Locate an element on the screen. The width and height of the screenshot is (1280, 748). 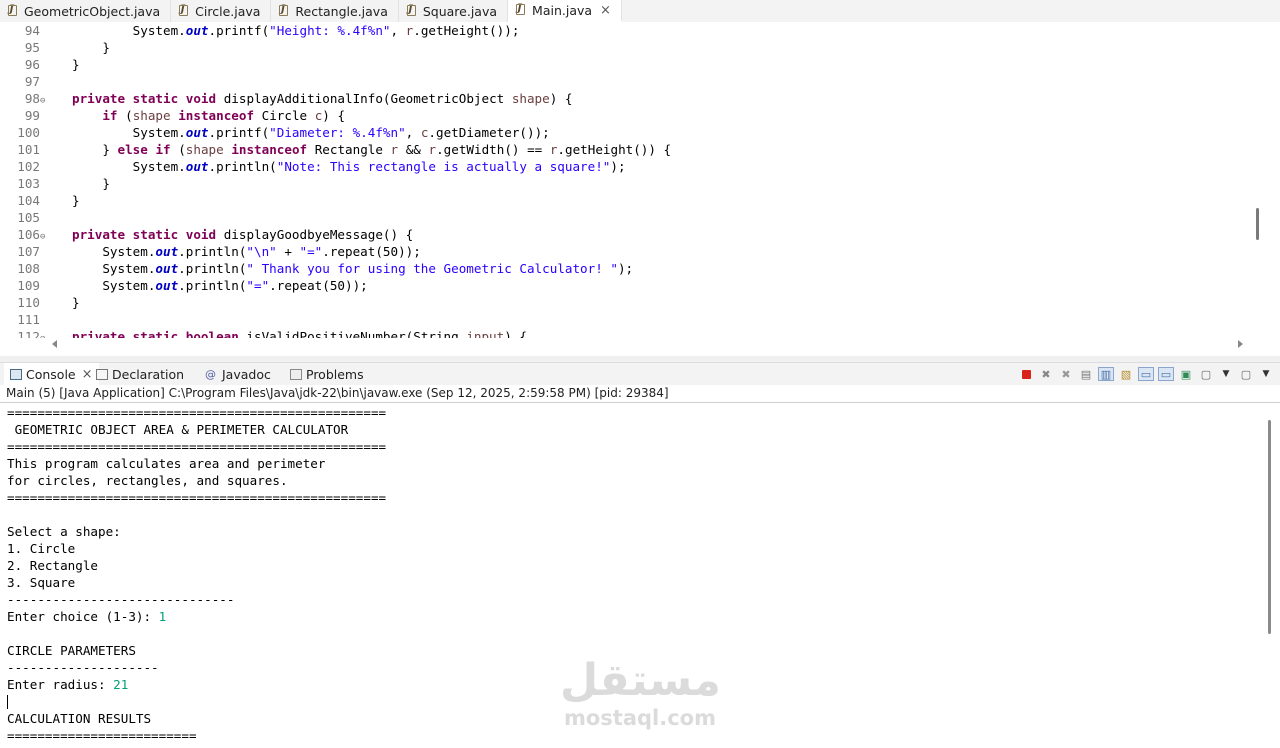
tab-javadoc: @ Javadoc is located at coordinates (238, 374).